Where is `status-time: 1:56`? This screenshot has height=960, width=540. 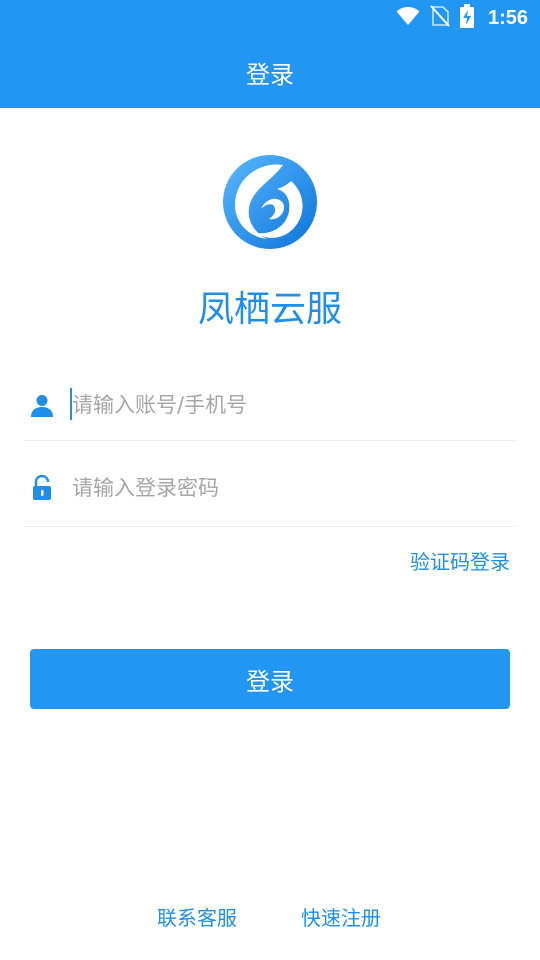 status-time: 1:56 is located at coordinates (507, 17).